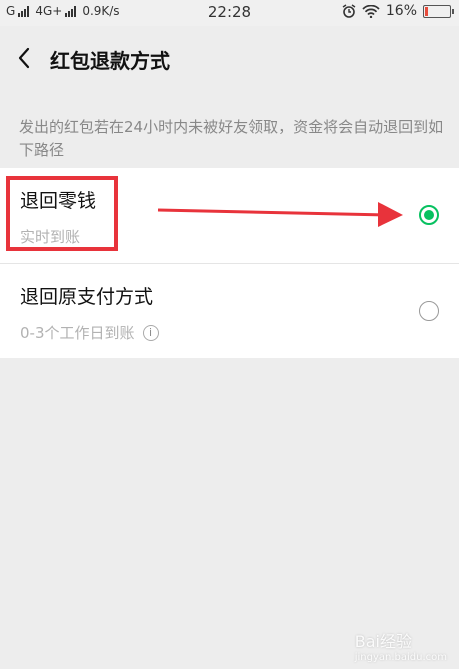 The height and width of the screenshot is (669, 459). What do you see at coordinates (401, 11) in the screenshot?
I see `battery-percent: 16%` at bounding box center [401, 11].